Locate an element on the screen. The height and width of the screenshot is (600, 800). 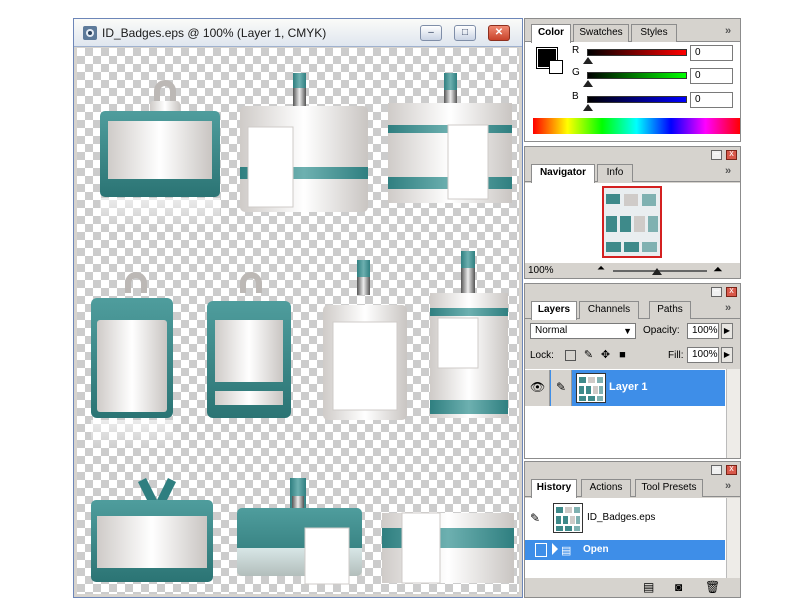
close-icon: ✕ is located at coordinates (499, 32).